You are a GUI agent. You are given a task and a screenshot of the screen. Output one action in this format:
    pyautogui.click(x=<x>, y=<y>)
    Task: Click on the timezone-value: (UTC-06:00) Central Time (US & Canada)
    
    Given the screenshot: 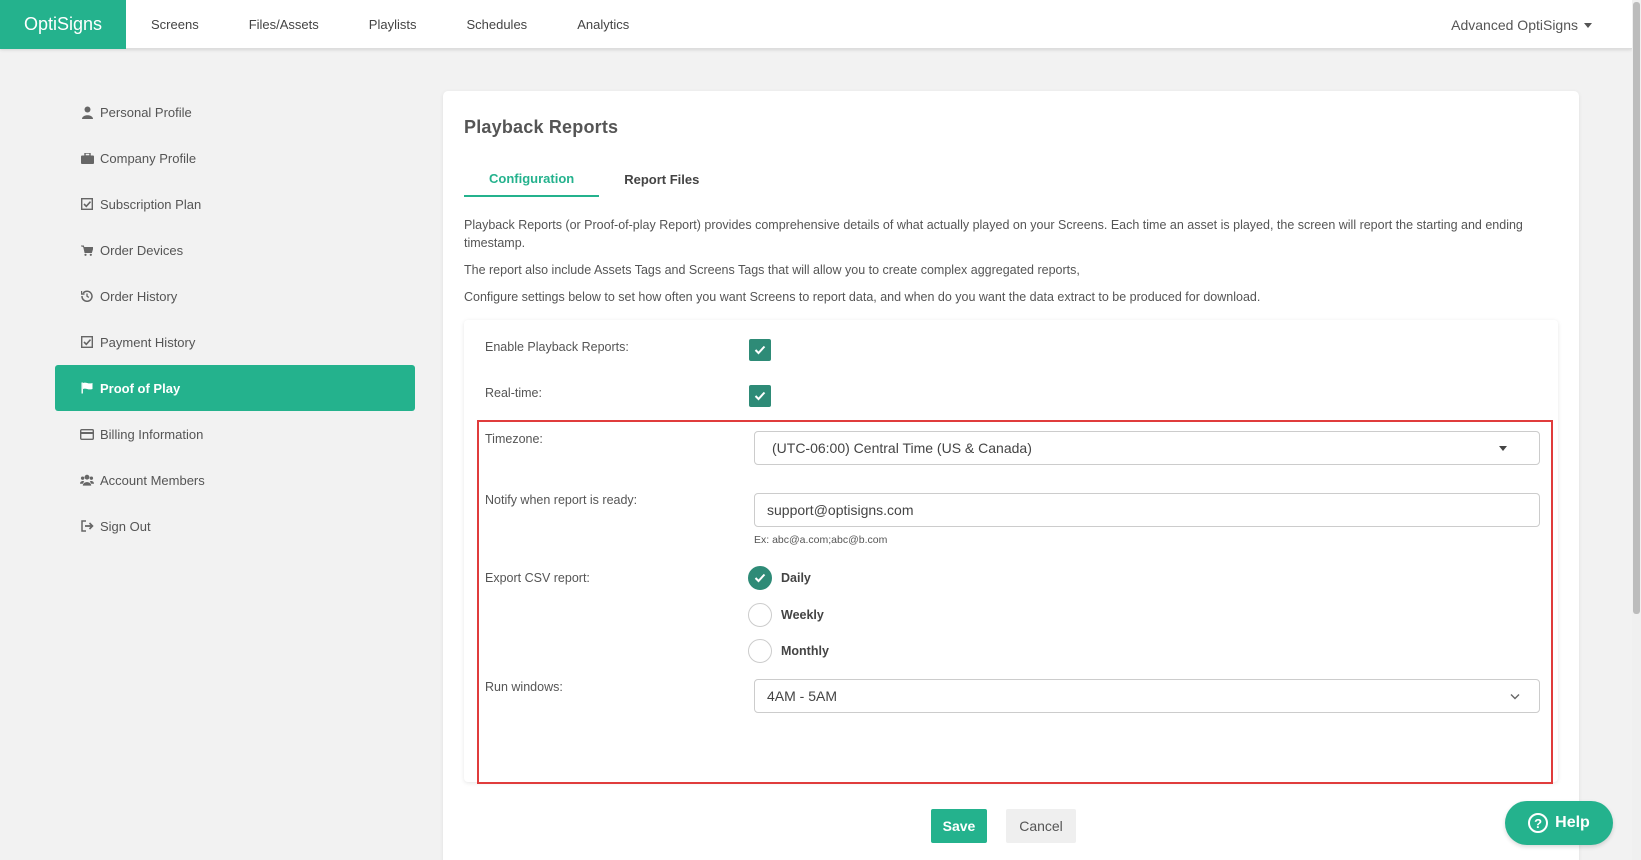 What is the action you would take?
    pyautogui.click(x=902, y=448)
    